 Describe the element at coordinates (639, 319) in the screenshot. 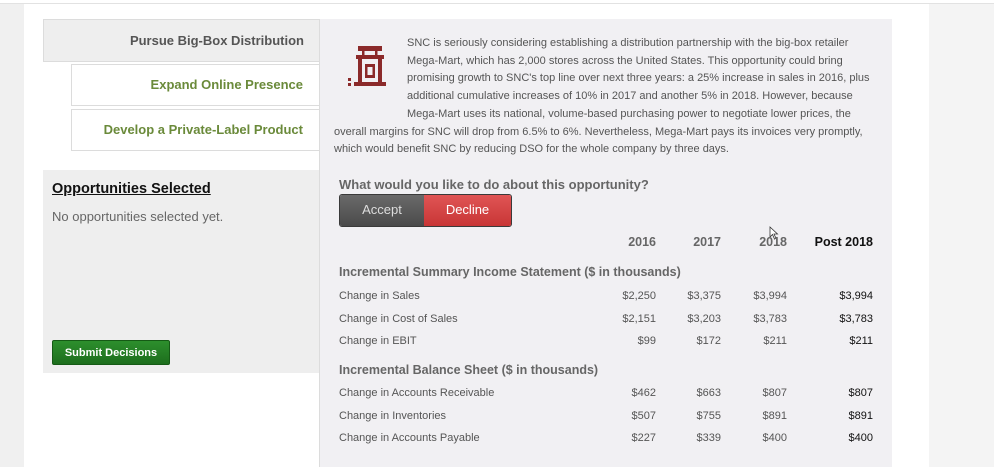

I see `table-cell: $2,151` at that location.